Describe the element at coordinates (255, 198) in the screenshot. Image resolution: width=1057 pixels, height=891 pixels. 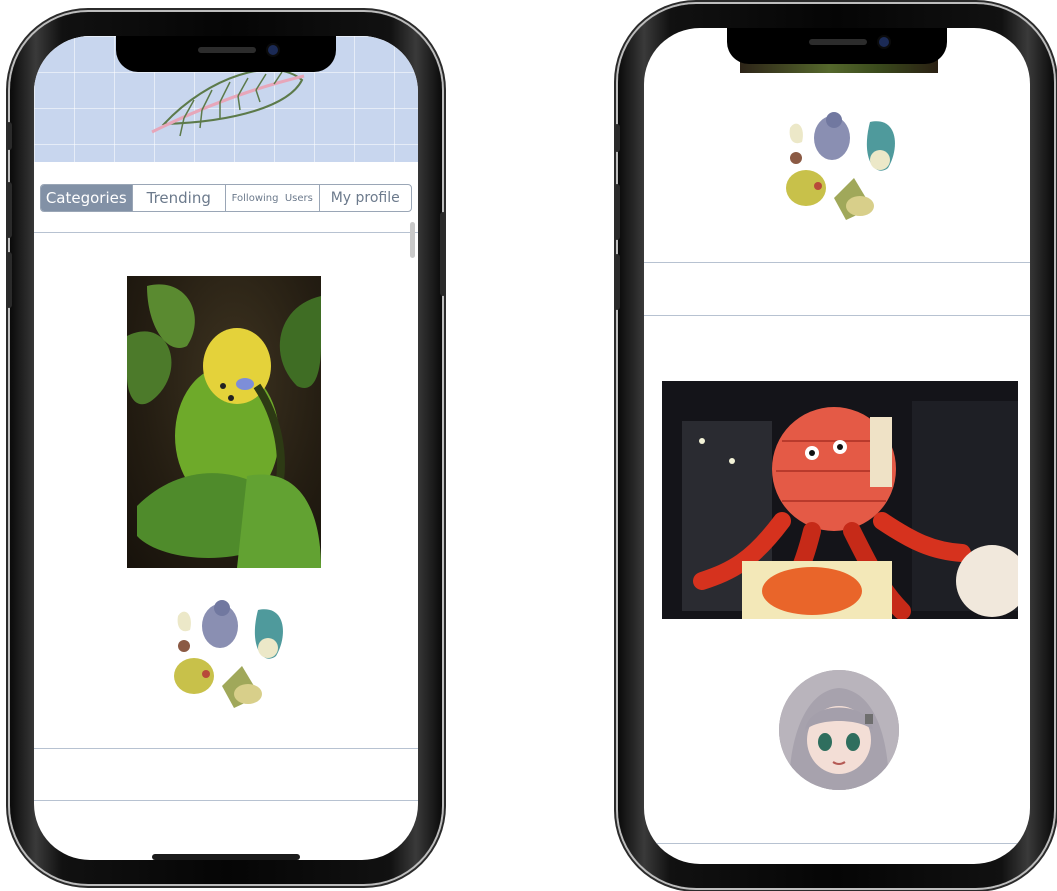
I see `tab-following-label: Following` at that location.